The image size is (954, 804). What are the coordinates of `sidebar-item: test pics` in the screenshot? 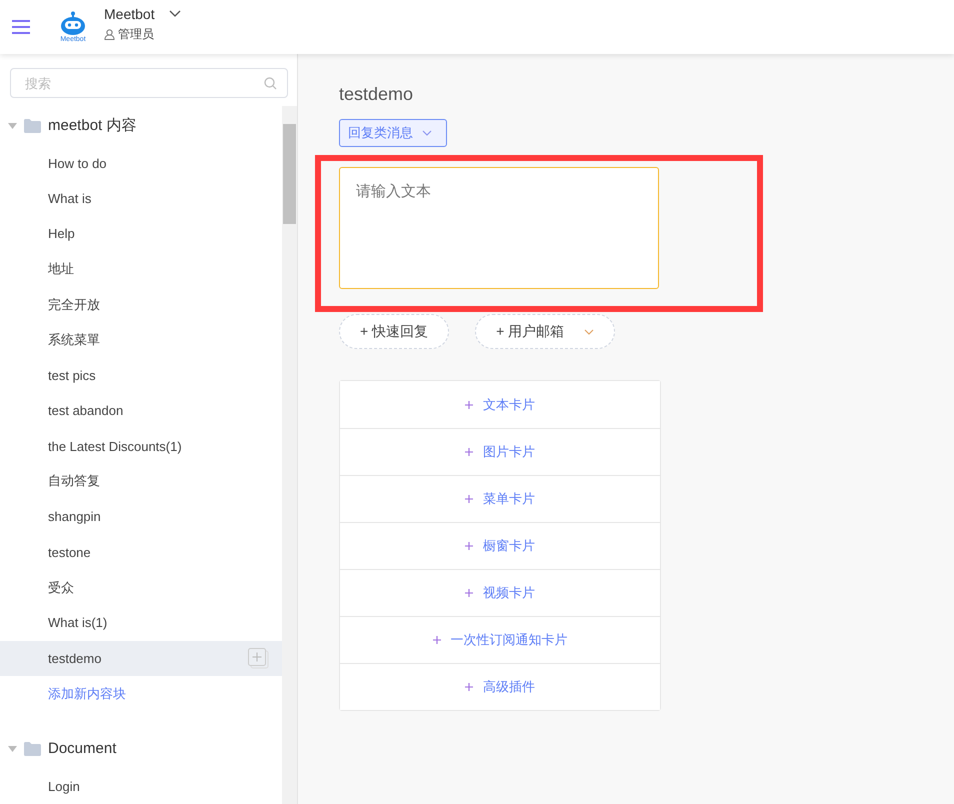 It's located at (141, 375).